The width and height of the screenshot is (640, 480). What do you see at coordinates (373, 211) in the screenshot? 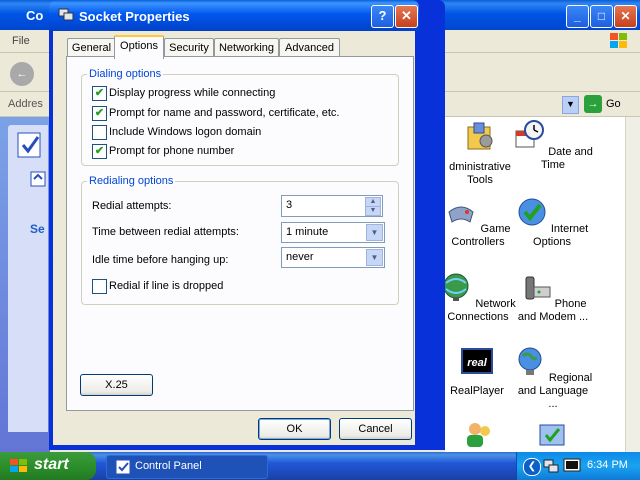
I see `spin-down-arrow-icon: ▼` at bounding box center [373, 211].